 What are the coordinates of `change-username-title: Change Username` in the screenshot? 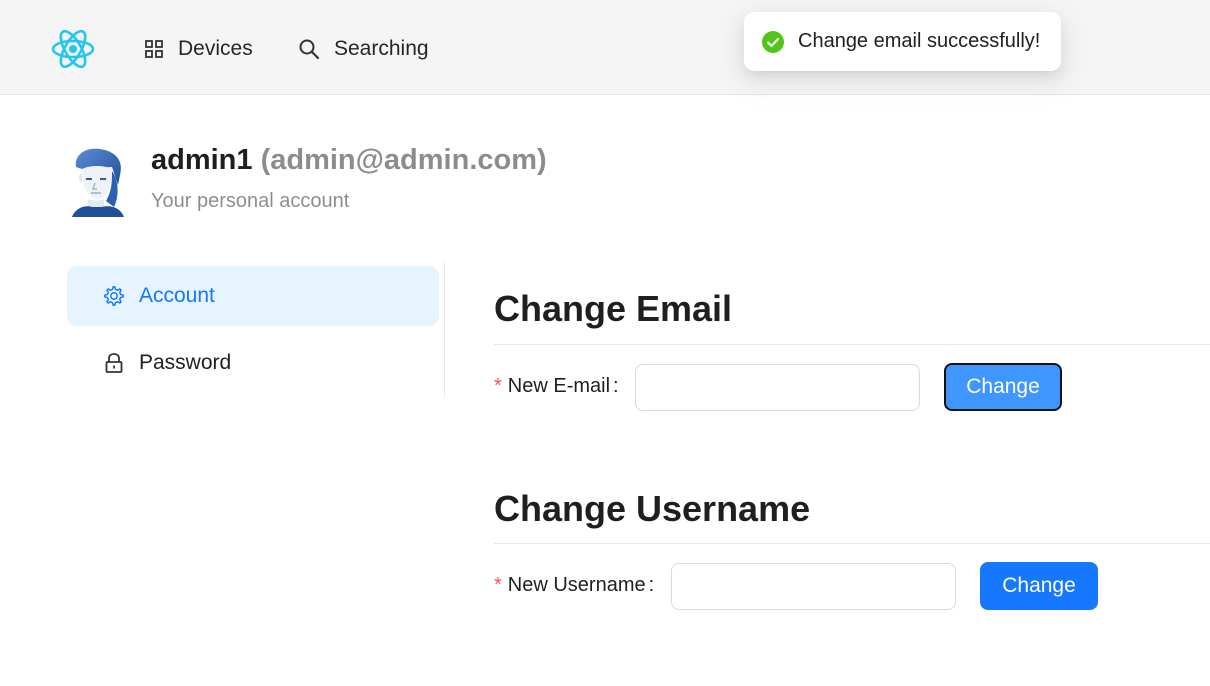 It's located at (652, 508).